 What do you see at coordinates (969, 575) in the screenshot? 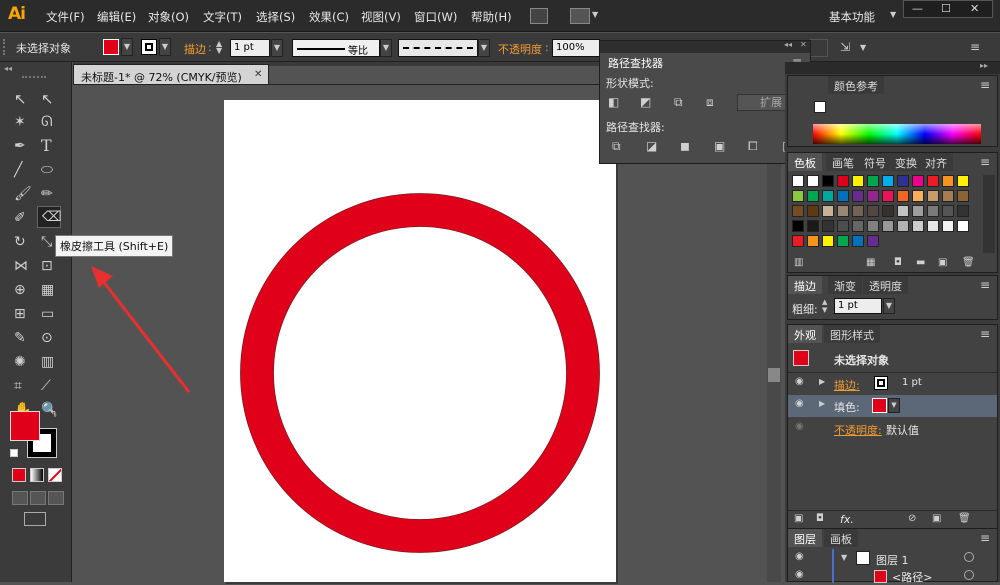
I see `target-icon` at bounding box center [969, 575].